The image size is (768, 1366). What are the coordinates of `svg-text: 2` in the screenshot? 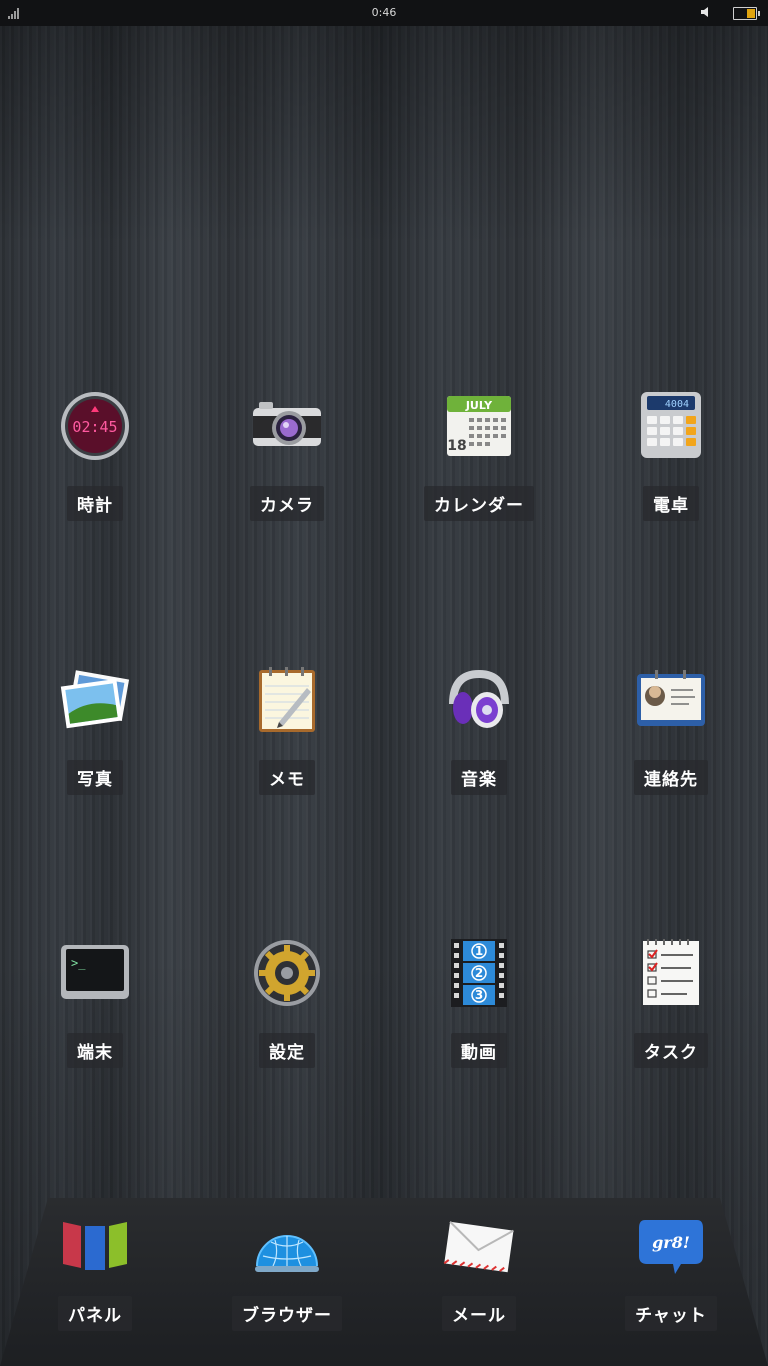 It's located at (479, 973).